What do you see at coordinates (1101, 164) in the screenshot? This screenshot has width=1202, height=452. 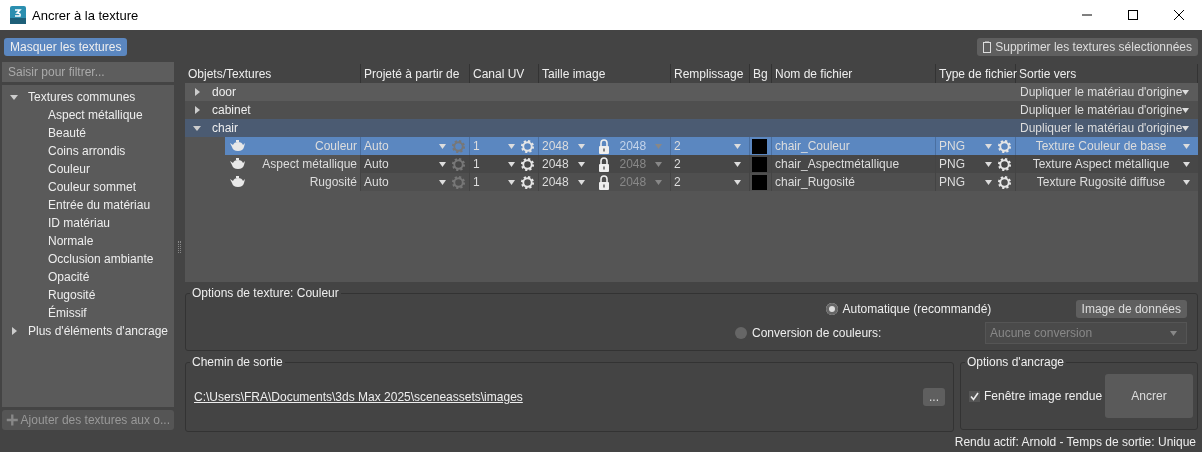 I see `output-dropdown: Texture Aspect métallique` at bounding box center [1101, 164].